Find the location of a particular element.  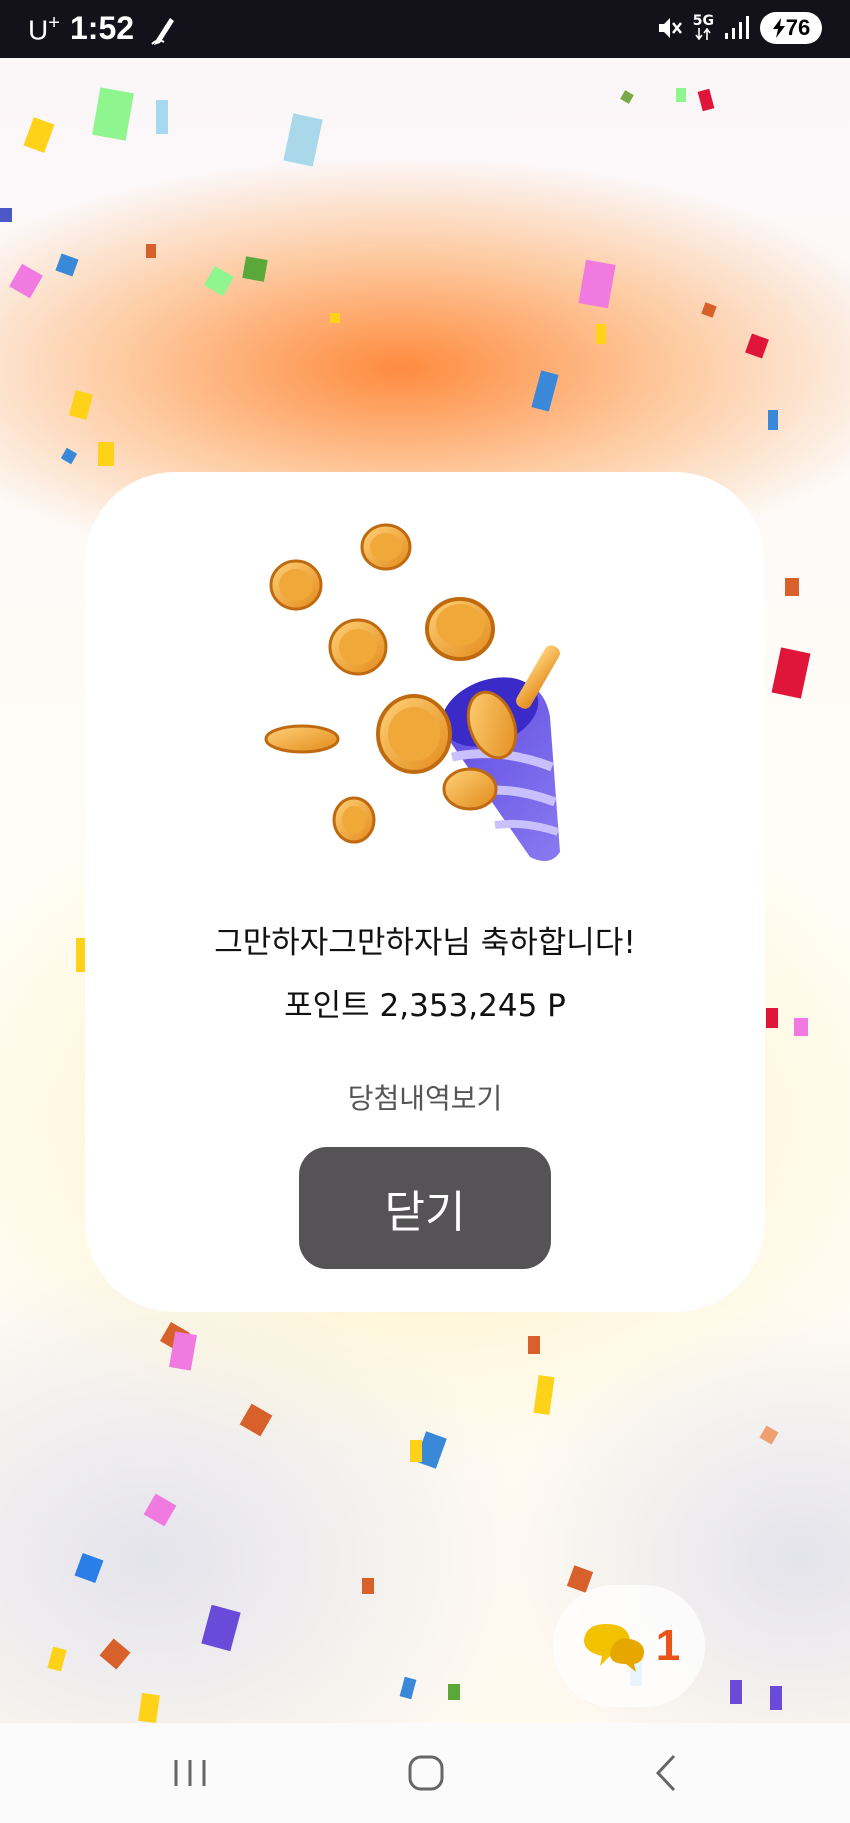

home-icon is located at coordinates (426, 1773).